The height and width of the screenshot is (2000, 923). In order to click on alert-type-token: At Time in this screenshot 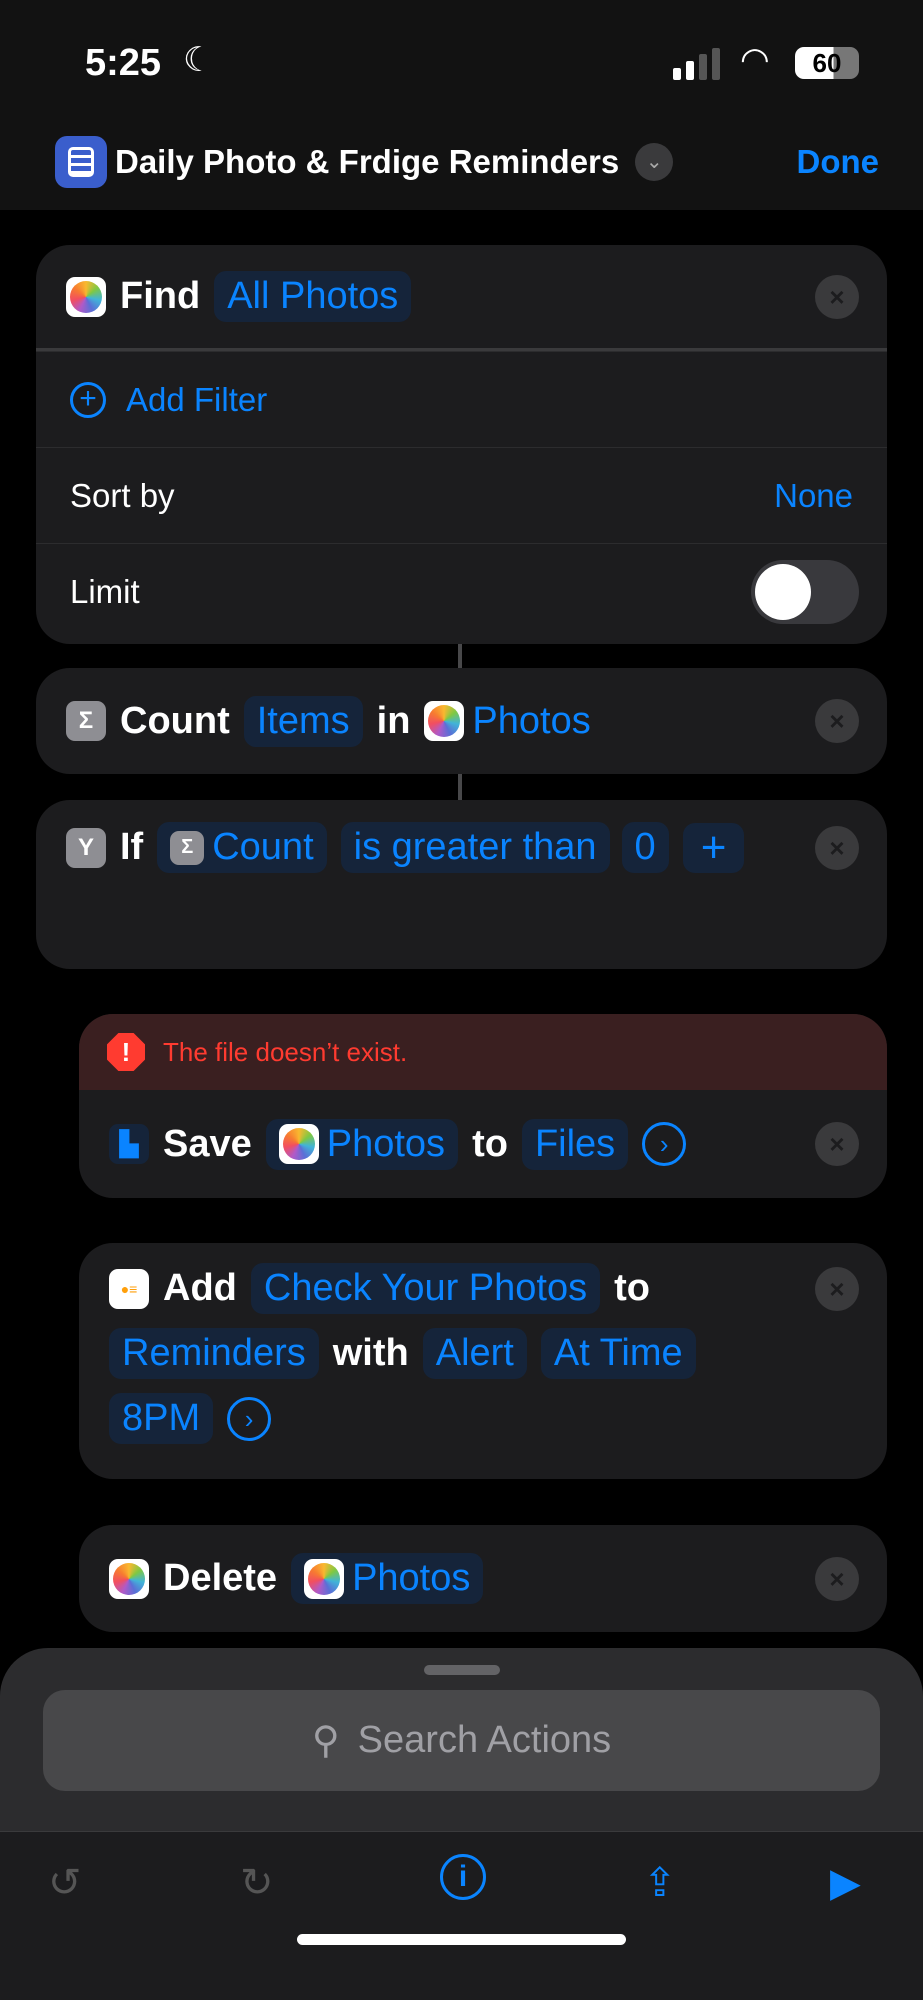, I will do `click(618, 1353)`.